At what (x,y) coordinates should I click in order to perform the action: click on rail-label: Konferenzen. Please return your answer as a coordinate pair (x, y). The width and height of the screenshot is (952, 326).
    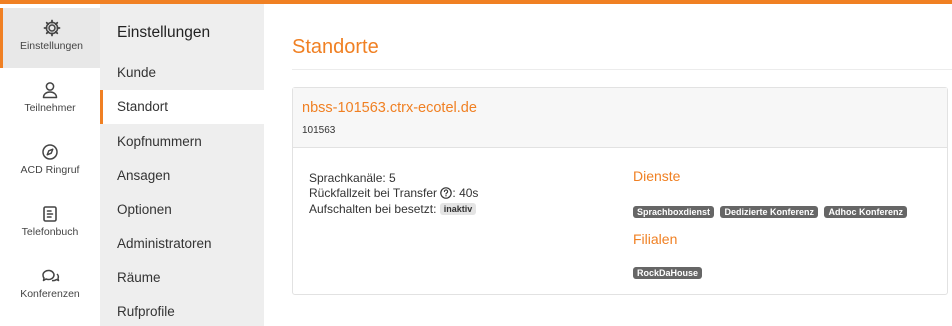
    Looking at the image, I should click on (50, 294).